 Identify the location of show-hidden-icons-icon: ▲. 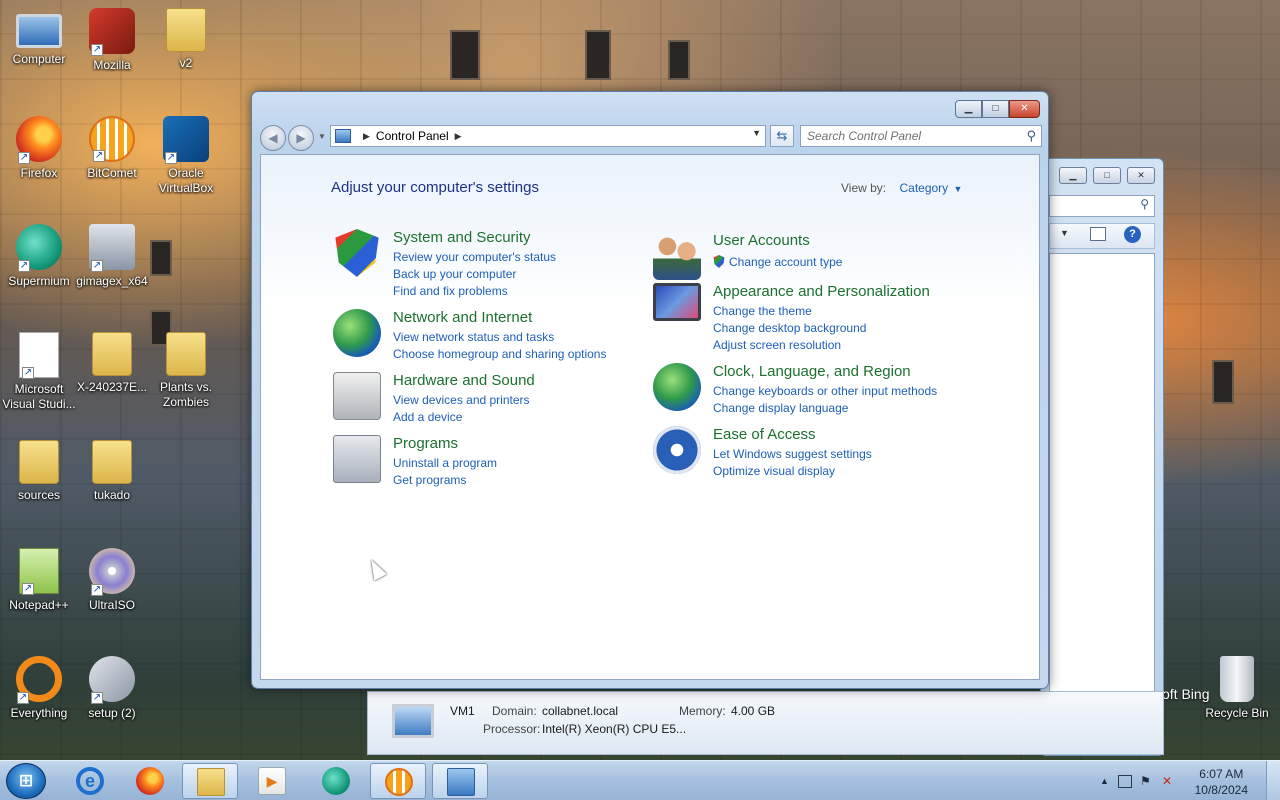
(1104, 781).